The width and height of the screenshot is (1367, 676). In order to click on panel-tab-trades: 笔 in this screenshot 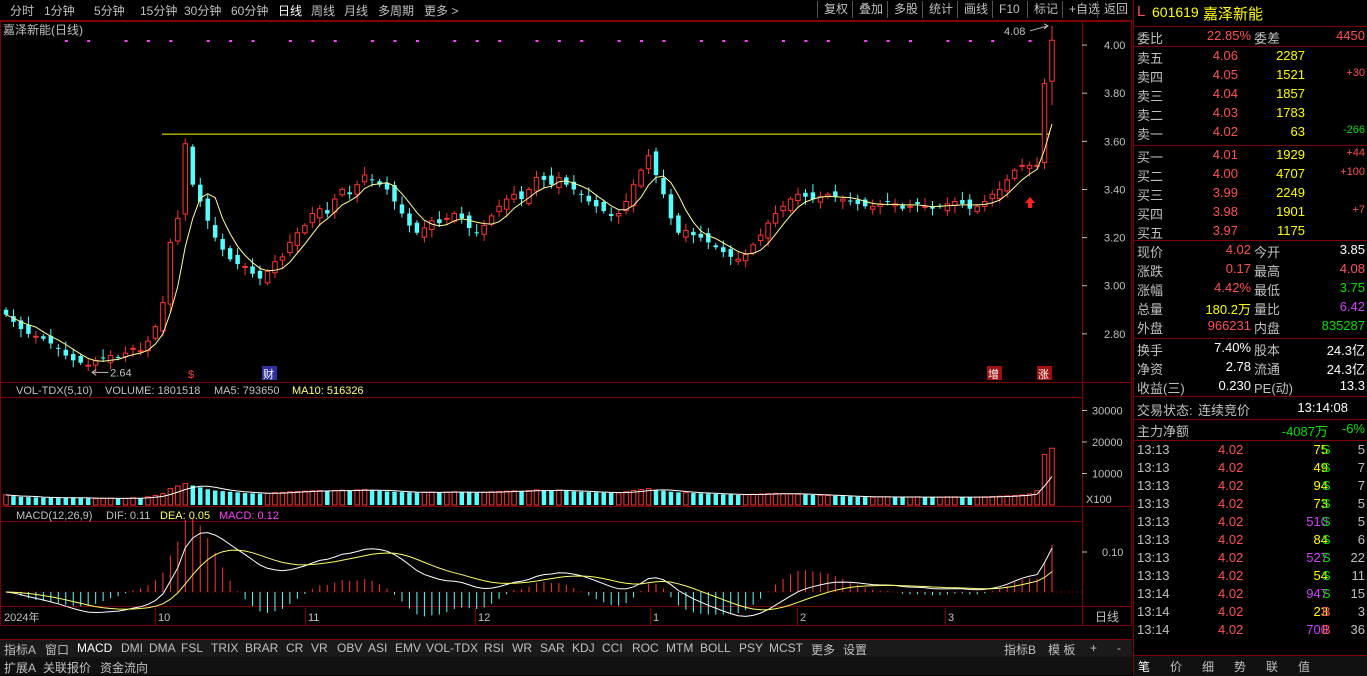, I will do `click(1144, 666)`.